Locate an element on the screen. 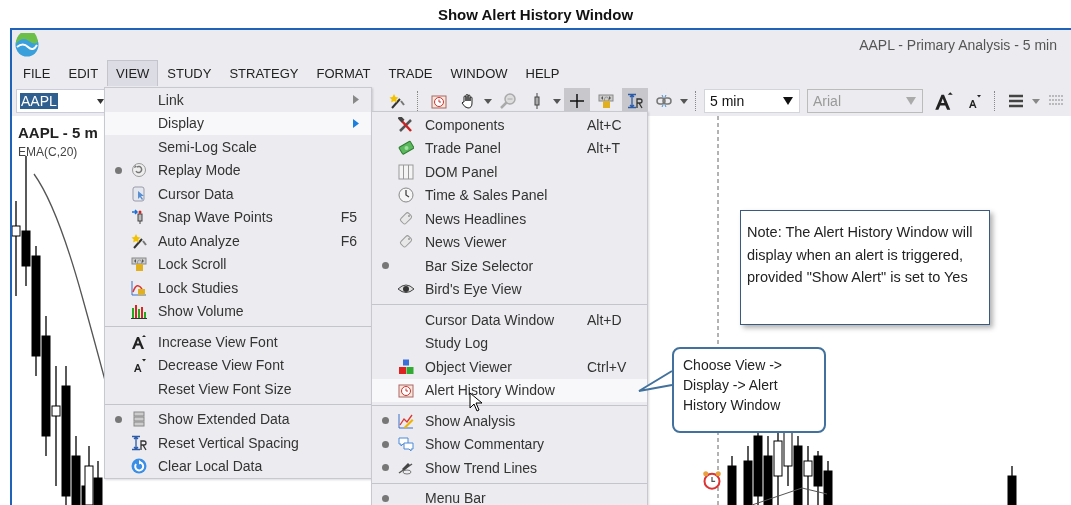  menu-item: Bar Size Selector is located at coordinates (509, 266).